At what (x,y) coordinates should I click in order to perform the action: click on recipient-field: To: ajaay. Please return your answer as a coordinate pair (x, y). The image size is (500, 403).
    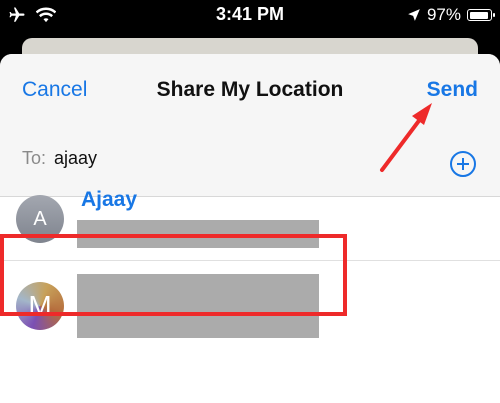
    Looking at the image, I should click on (59, 158).